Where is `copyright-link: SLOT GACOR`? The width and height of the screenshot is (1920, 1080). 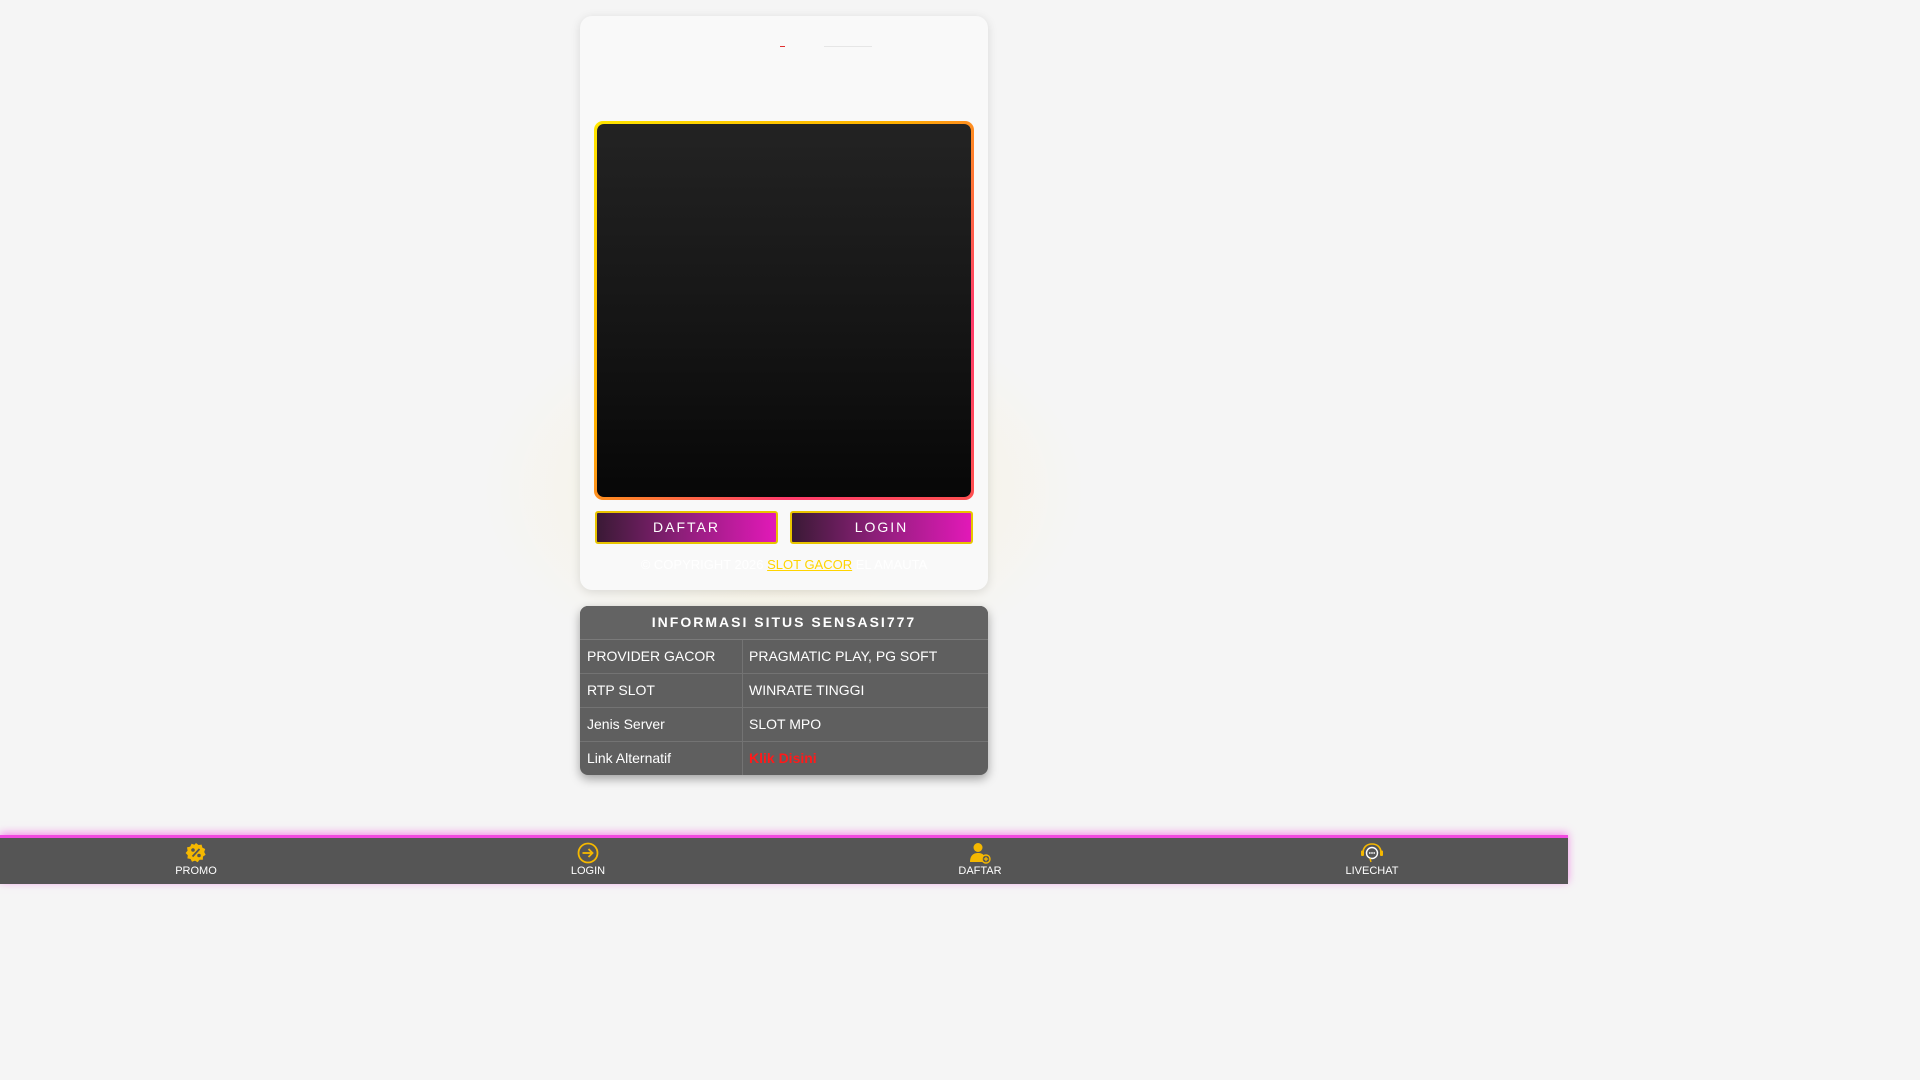 copyright-link: SLOT GACOR is located at coordinates (809, 564).